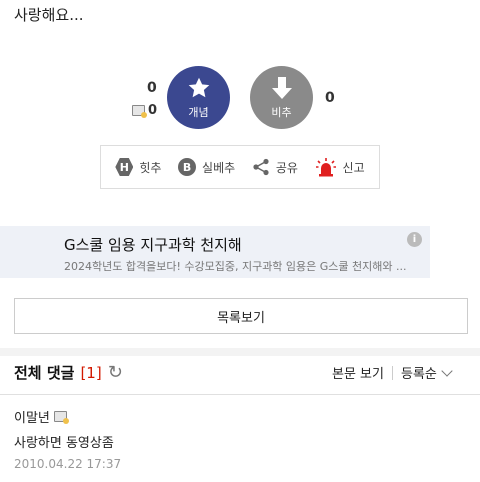  Describe the element at coordinates (325, 167) in the screenshot. I see `siren-icon` at that location.